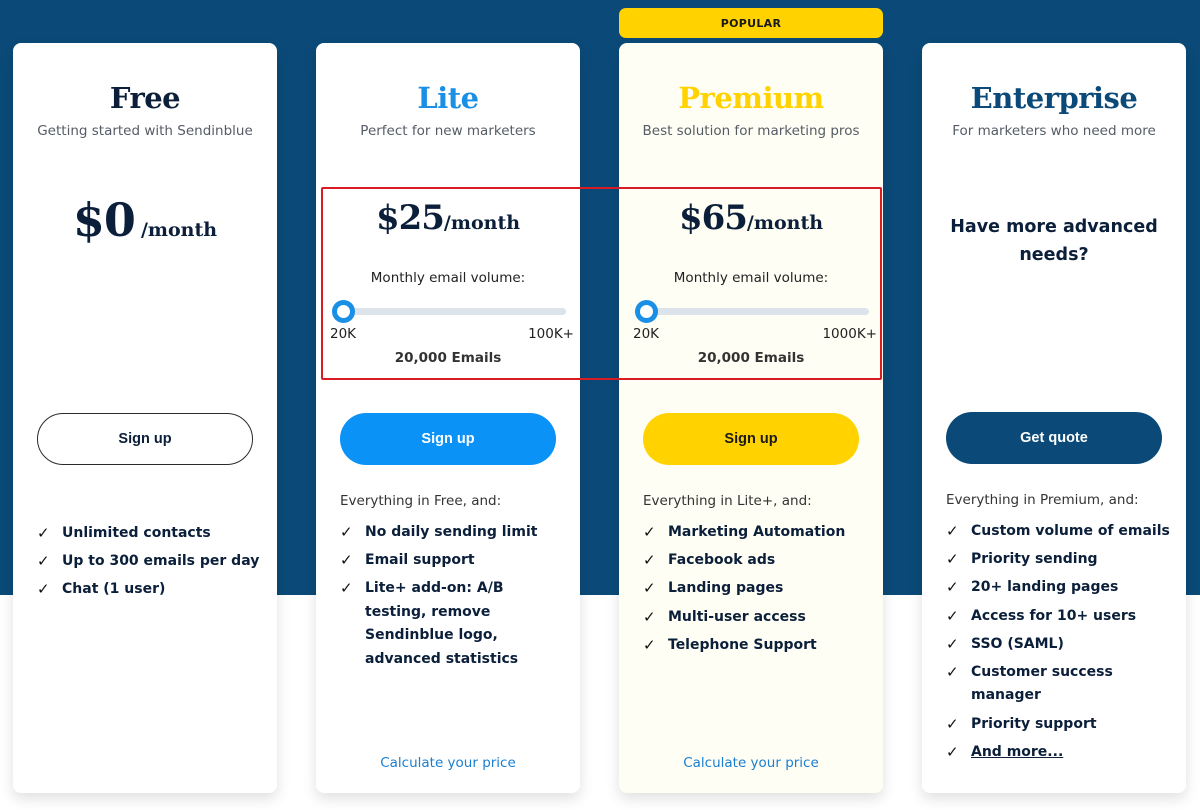 The image size is (1200, 810). What do you see at coordinates (751, 439) in the screenshot?
I see `sign-up-button-premium: Sign up` at bounding box center [751, 439].